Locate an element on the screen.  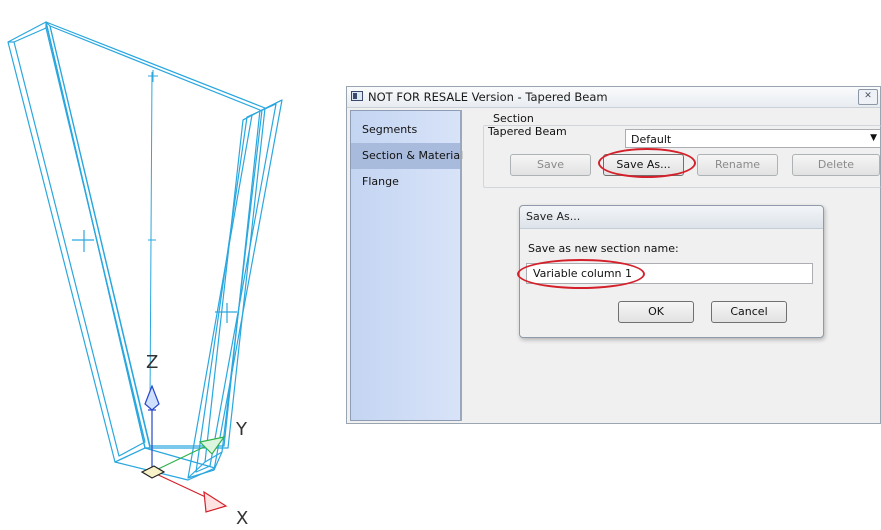
sidebar-item-flange: Flange is located at coordinates (405, 182).